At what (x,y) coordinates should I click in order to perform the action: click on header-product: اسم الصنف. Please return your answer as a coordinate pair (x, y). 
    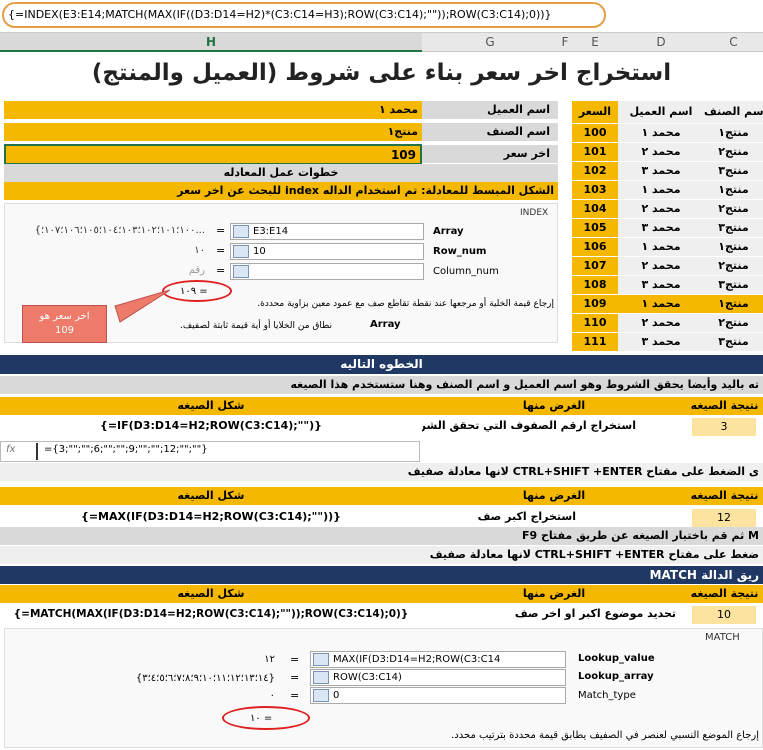
    Looking at the image, I should click on (733, 112).